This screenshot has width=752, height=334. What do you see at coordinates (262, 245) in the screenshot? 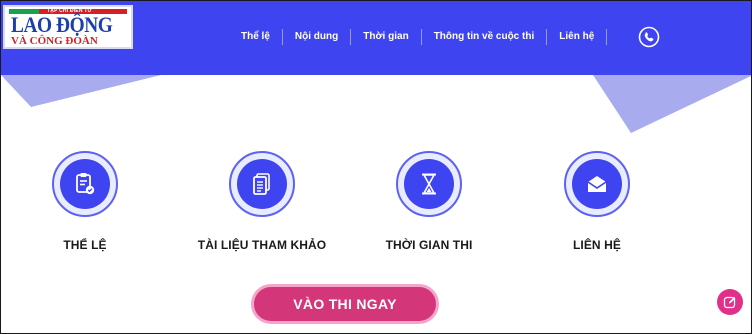
I see `feature-label: TÀI LIỆU THAM KHẢO` at bounding box center [262, 245].